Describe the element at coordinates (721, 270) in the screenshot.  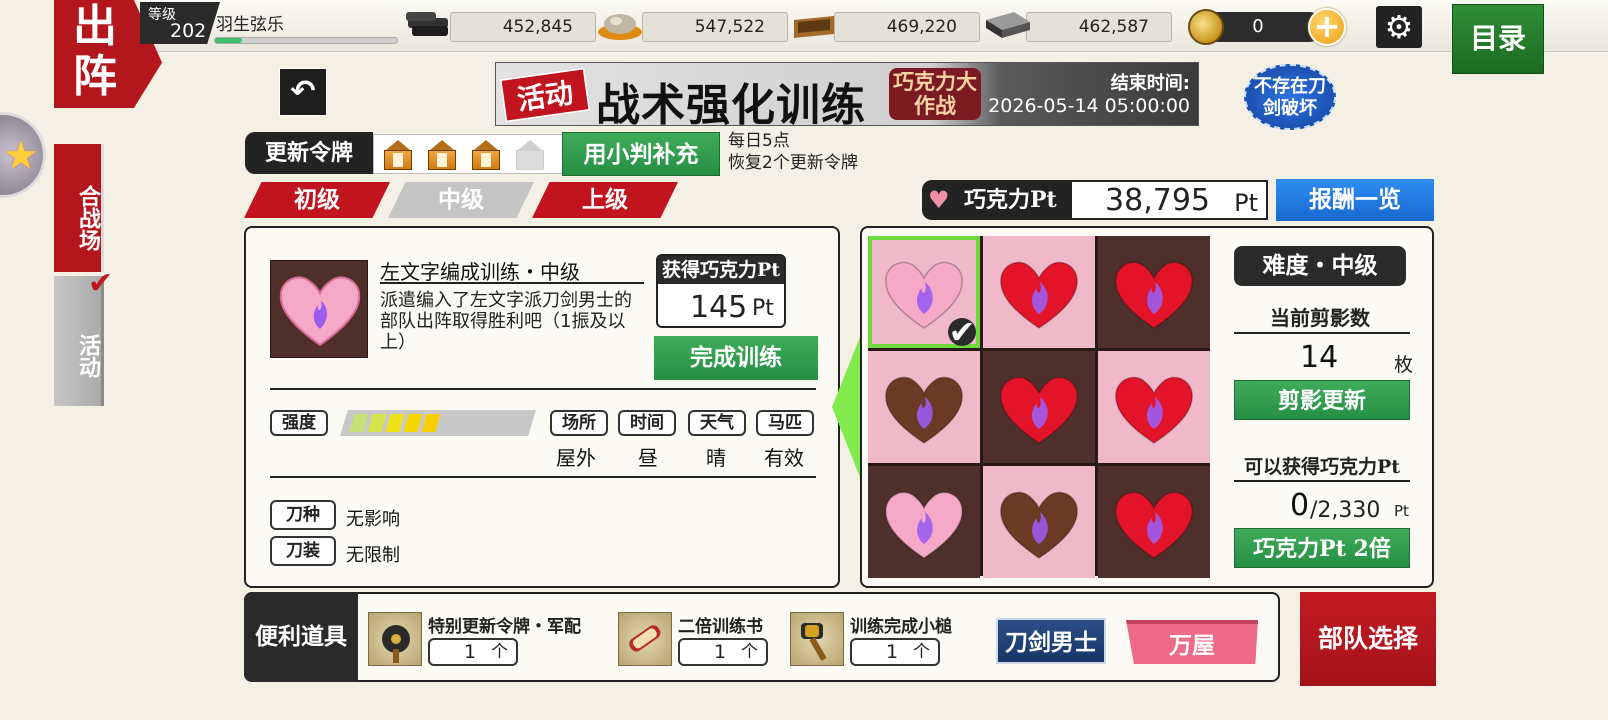
I see `gain-pt-label: 获得巧克力Pt` at that location.